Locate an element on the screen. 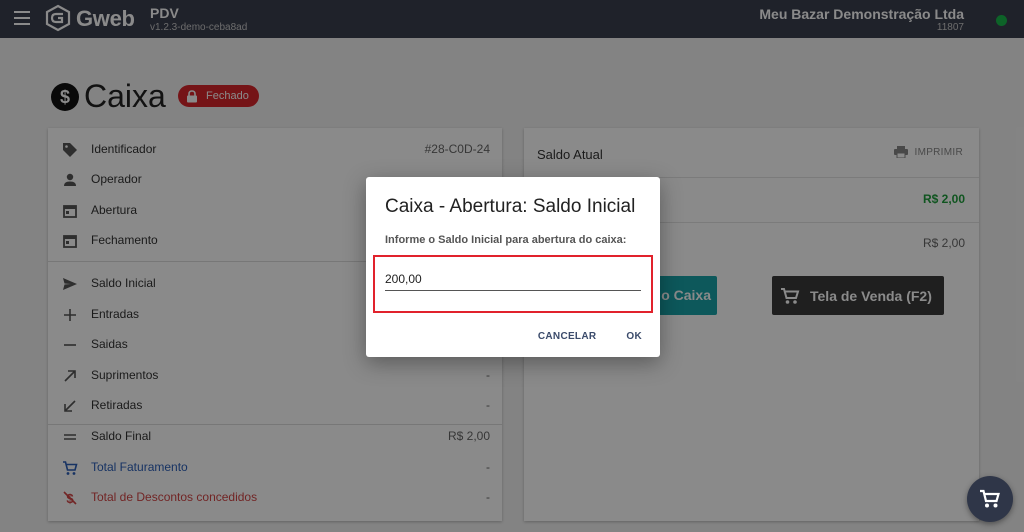  cart-fab-button is located at coordinates (990, 499).